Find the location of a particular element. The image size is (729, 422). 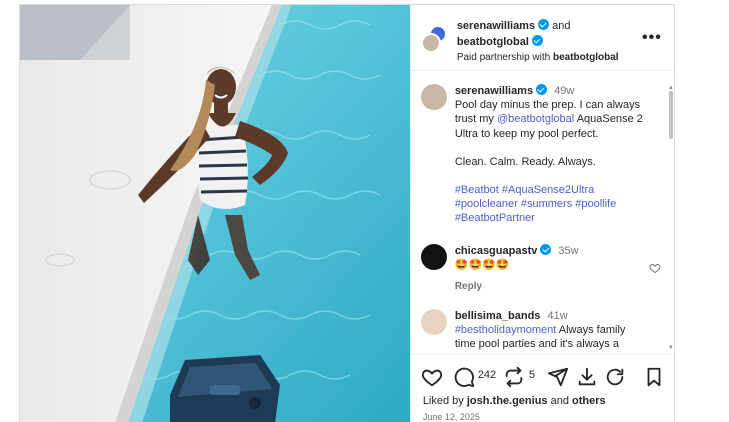

paid-partnership-label: Paid partnership with beatbotglobal is located at coordinates (538, 58).